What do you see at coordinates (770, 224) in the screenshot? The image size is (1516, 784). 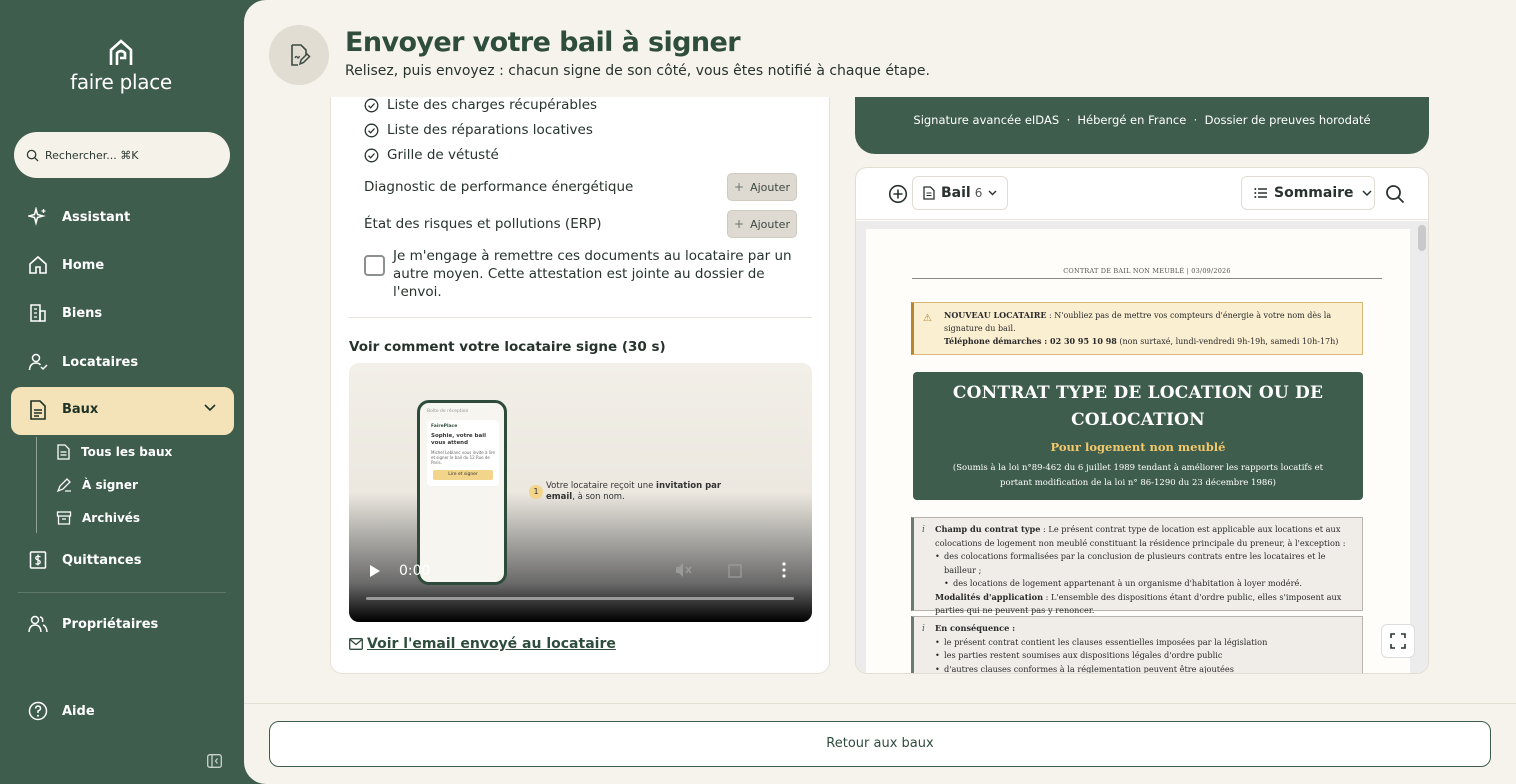 I see `add-button-label: Ajouter` at bounding box center [770, 224].